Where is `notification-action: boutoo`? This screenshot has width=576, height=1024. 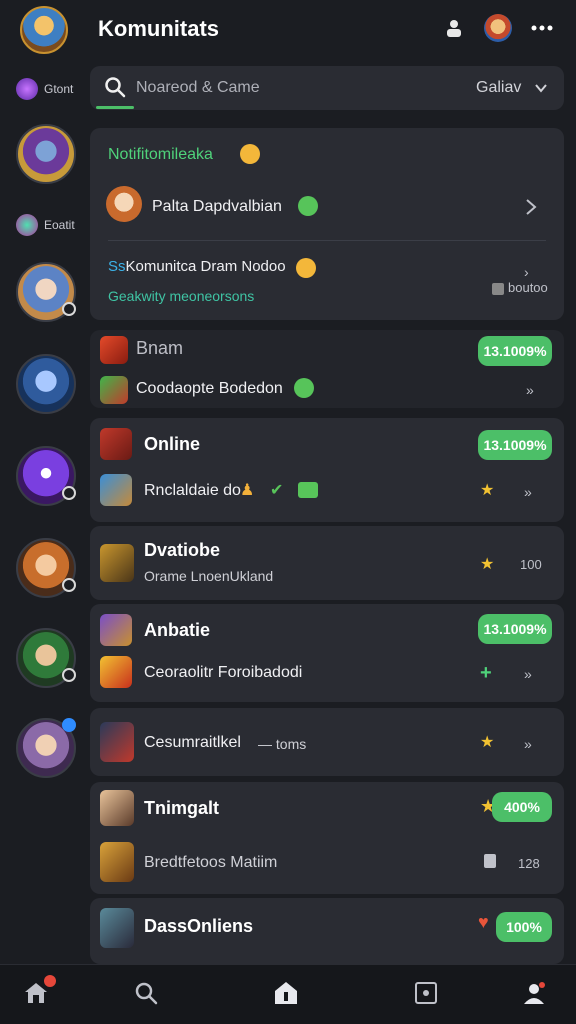
notification-action: boutoo is located at coordinates (520, 287).